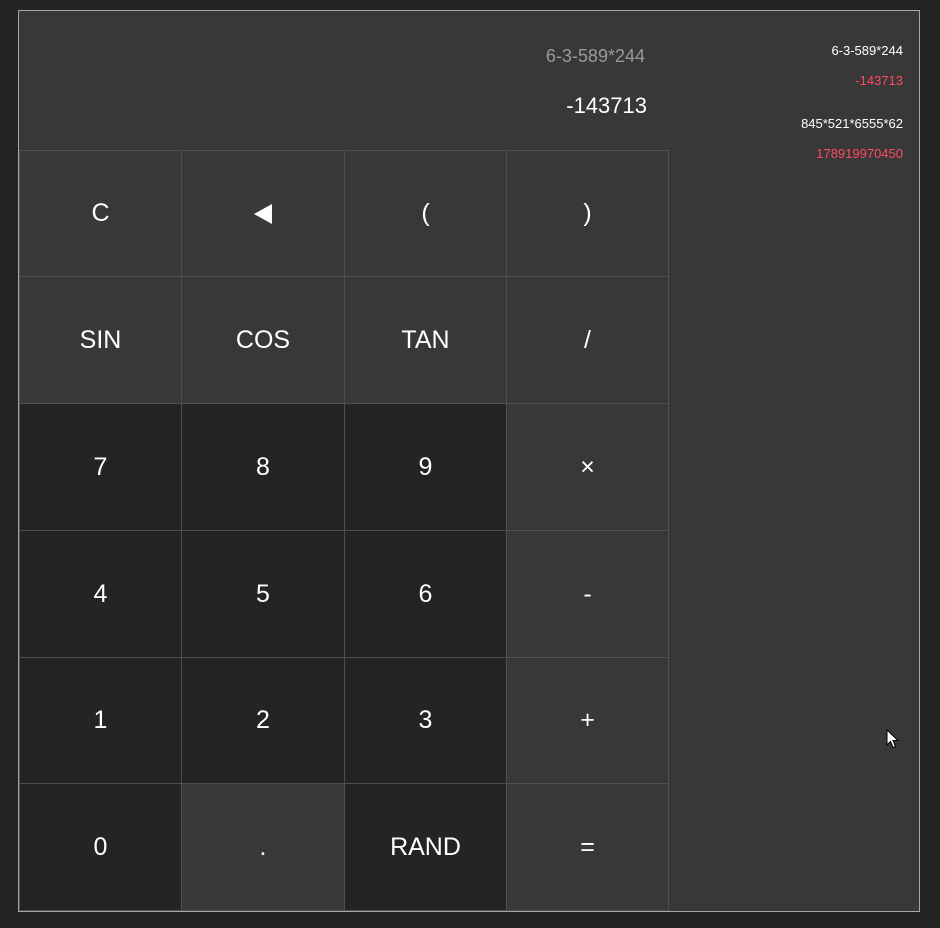 The height and width of the screenshot is (928, 940). I want to click on digit-6-button: 6, so click(426, 594).